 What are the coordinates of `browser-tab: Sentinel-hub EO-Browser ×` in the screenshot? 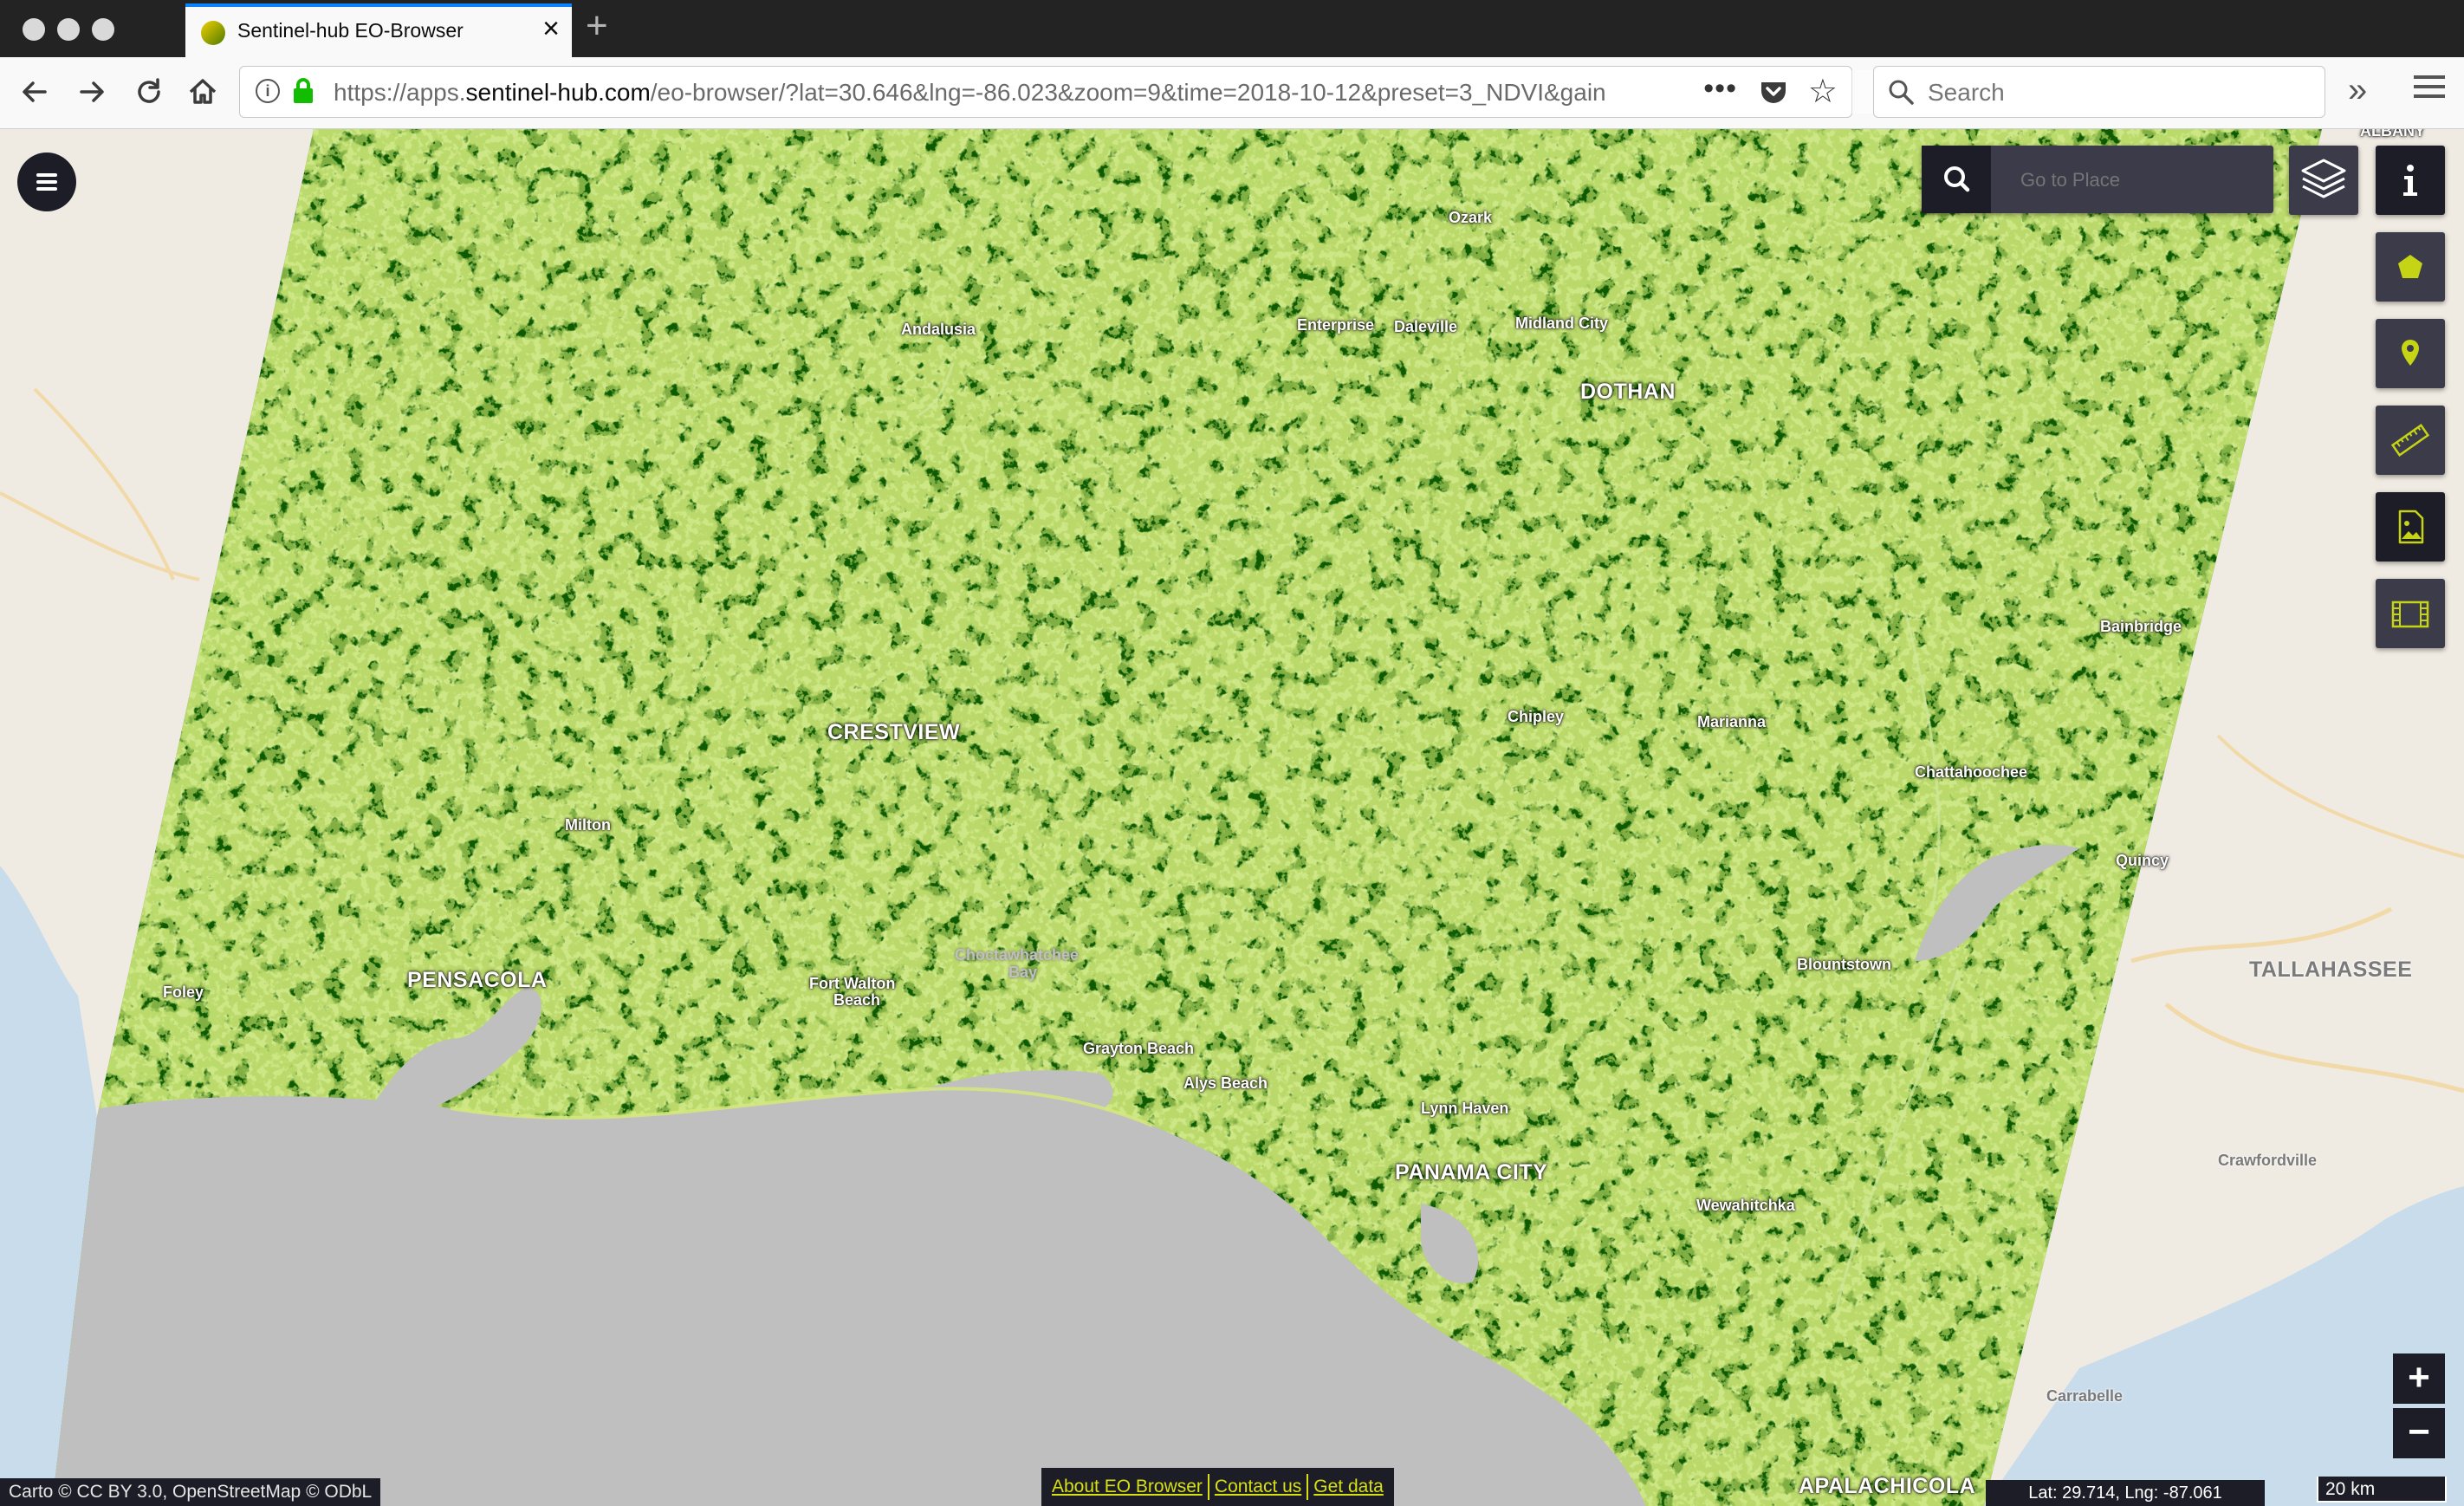 It's located at (378, 30).